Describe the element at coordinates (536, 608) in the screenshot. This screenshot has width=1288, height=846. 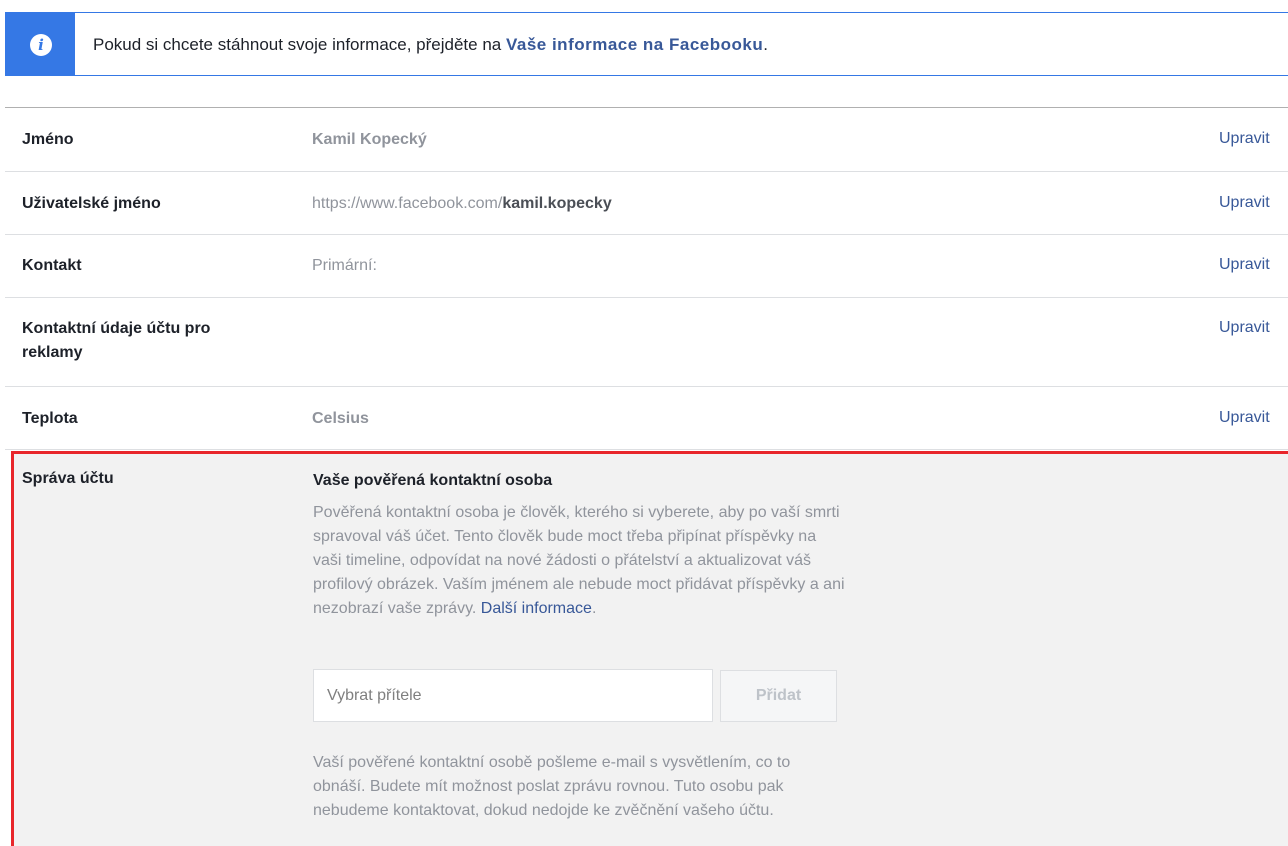
I see `learn-more-link: Další informace` at that location.